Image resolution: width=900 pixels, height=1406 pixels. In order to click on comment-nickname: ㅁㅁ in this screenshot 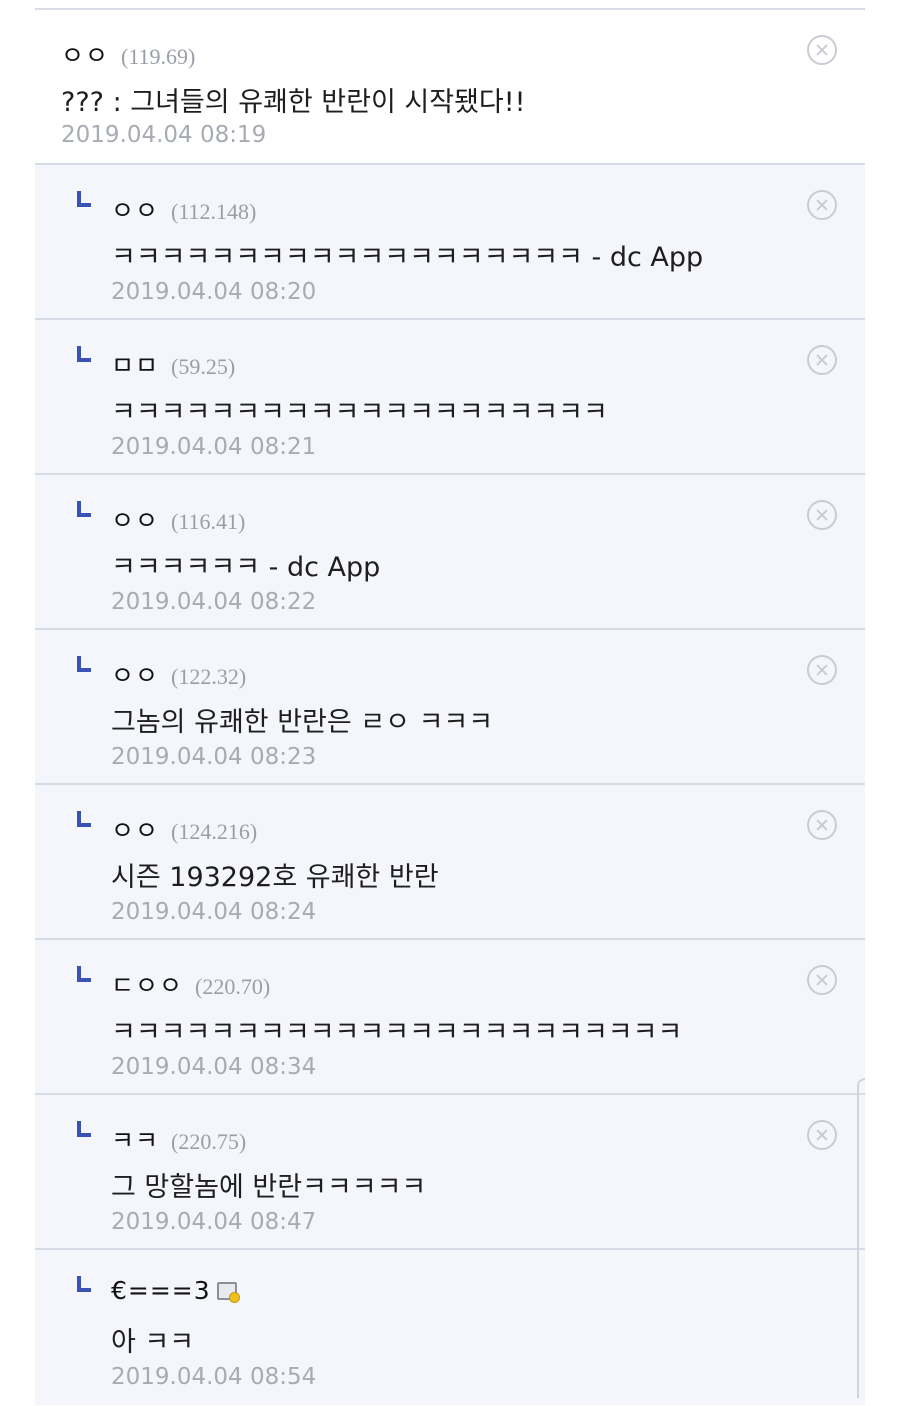, I will do `click(135, 364)`.